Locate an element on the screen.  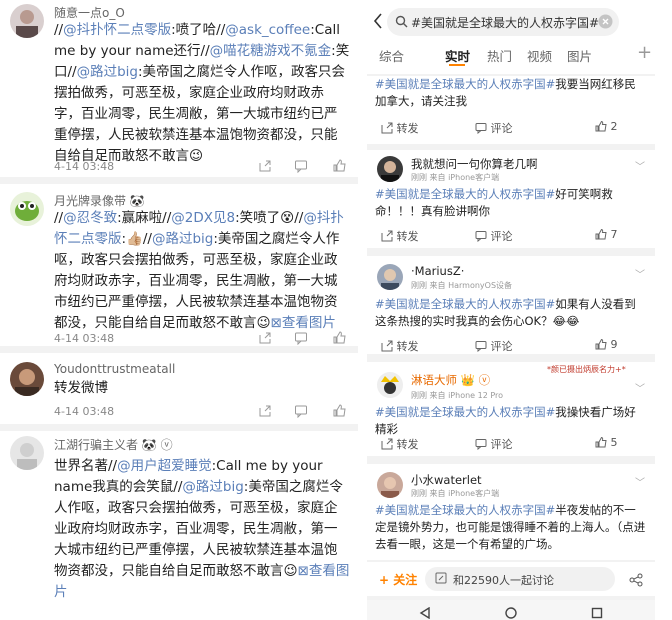
mention-link: @用户超爱睡觉 is located at coordinates (164, 466).